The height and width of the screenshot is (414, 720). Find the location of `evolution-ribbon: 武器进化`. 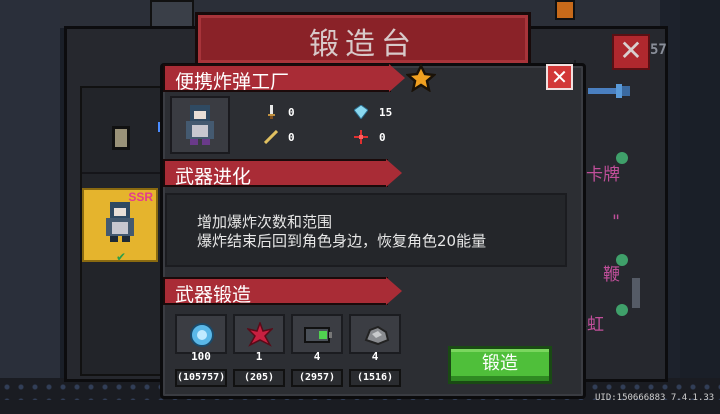

evolution-ribbon: 武器进化 is located at coordinates (282, 173).